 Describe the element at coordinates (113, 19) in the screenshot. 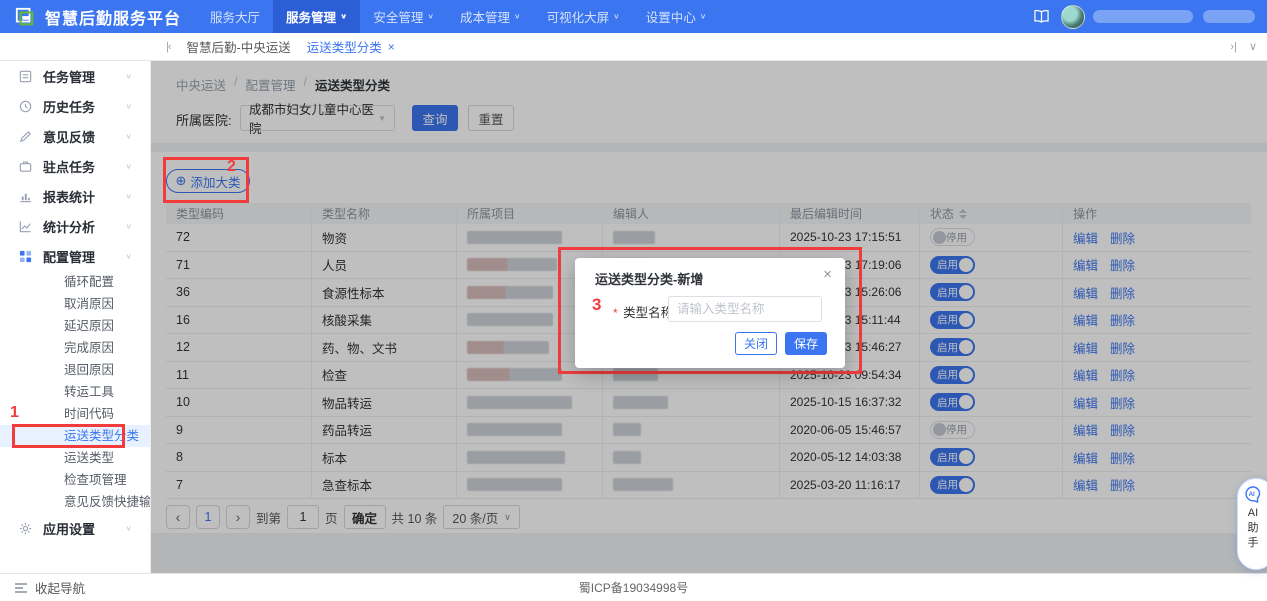

I see `app-title: 智慧后勤服务平台` at that location.